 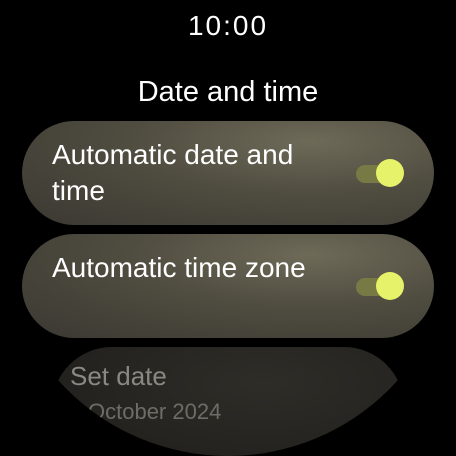 What do you see at coordinates (118, 376) in the screenshot?
I see `set-date-label: Set date` at bounding box center [118, 376].